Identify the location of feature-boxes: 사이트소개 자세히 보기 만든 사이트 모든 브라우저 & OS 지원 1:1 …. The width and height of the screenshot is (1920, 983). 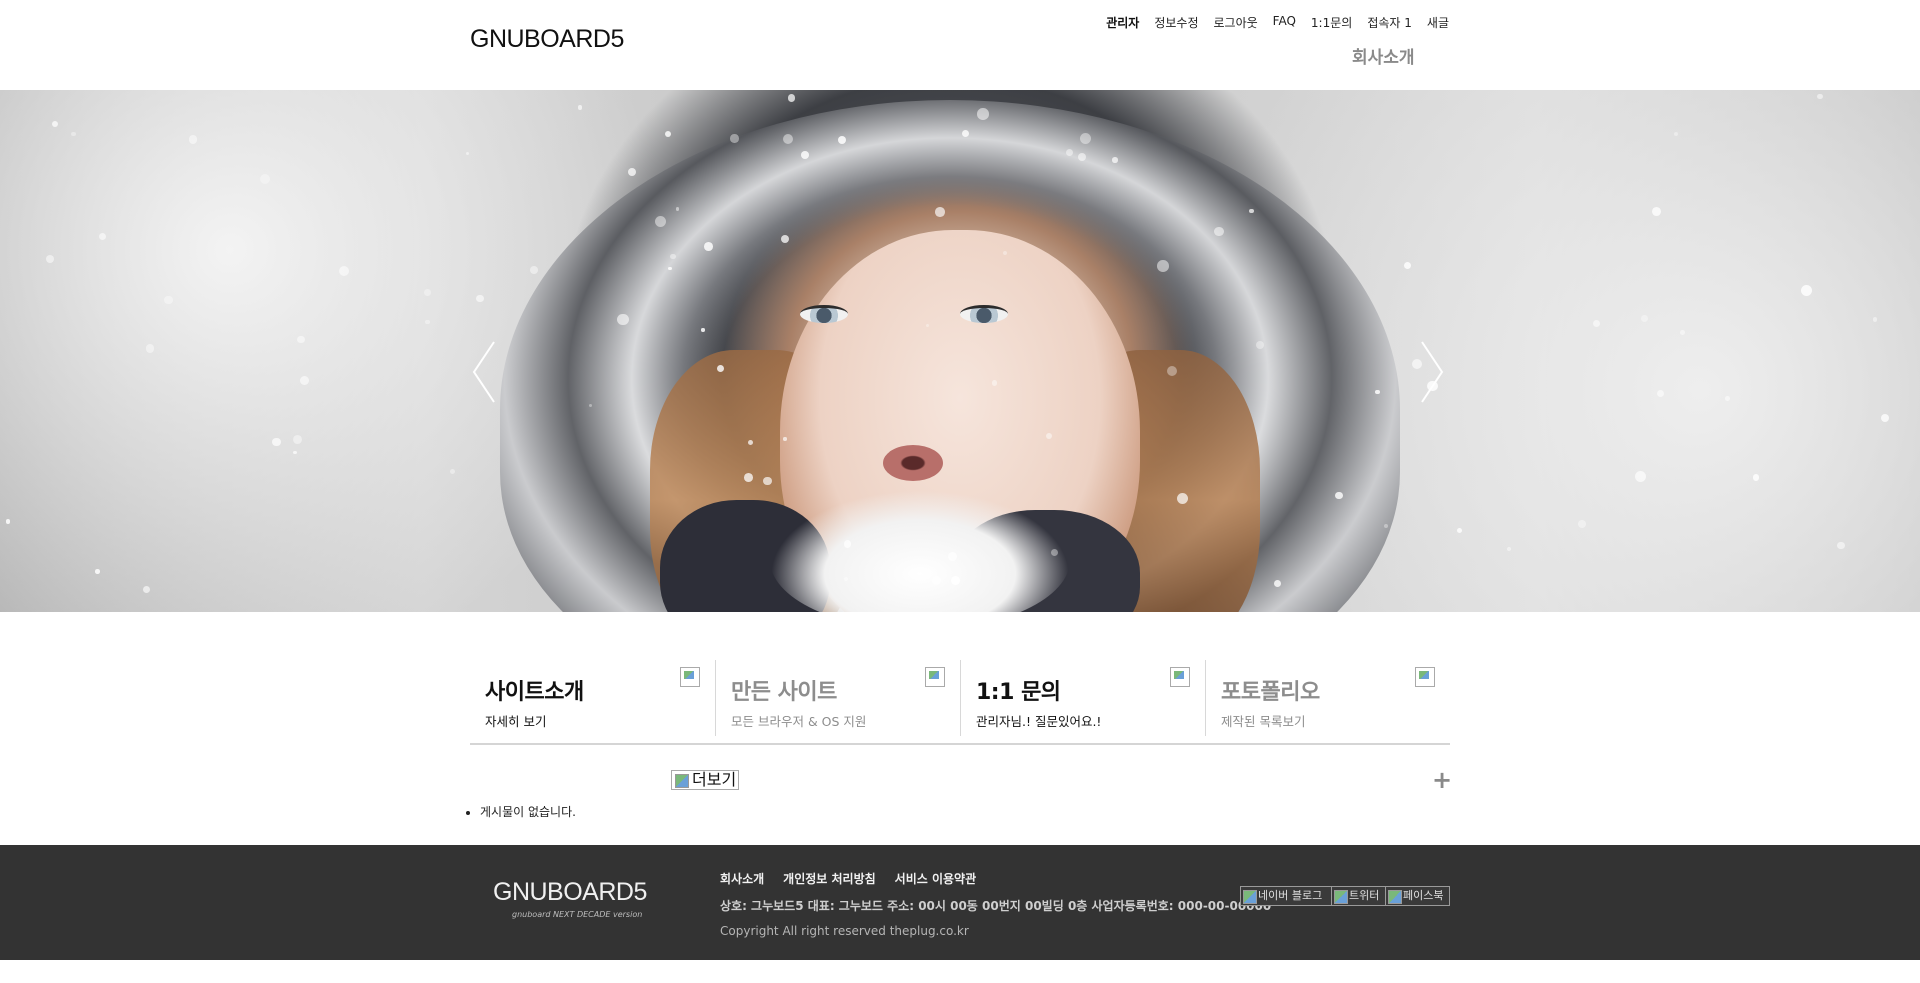
(960, 702).